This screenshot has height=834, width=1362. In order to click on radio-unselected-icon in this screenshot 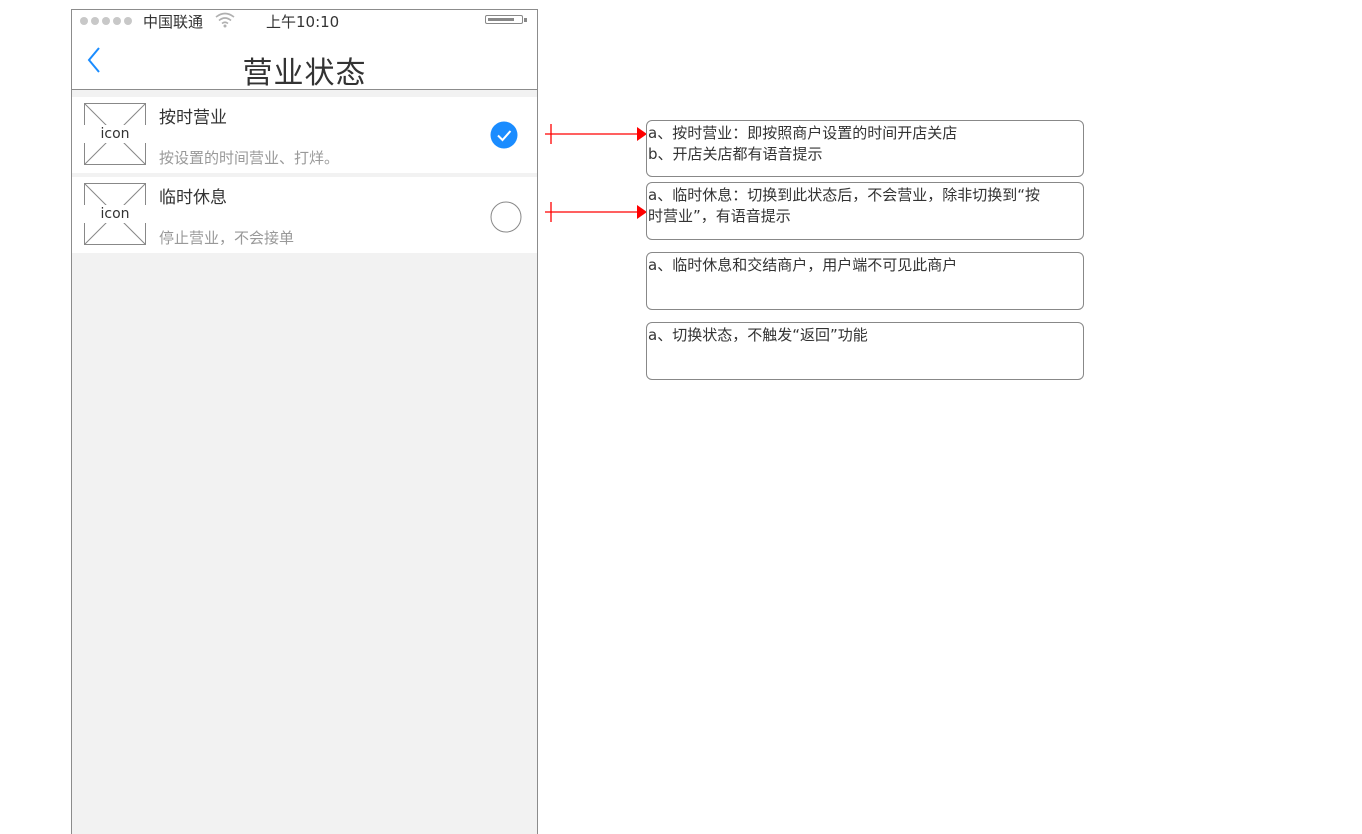, I will do `click(506, 219)`.